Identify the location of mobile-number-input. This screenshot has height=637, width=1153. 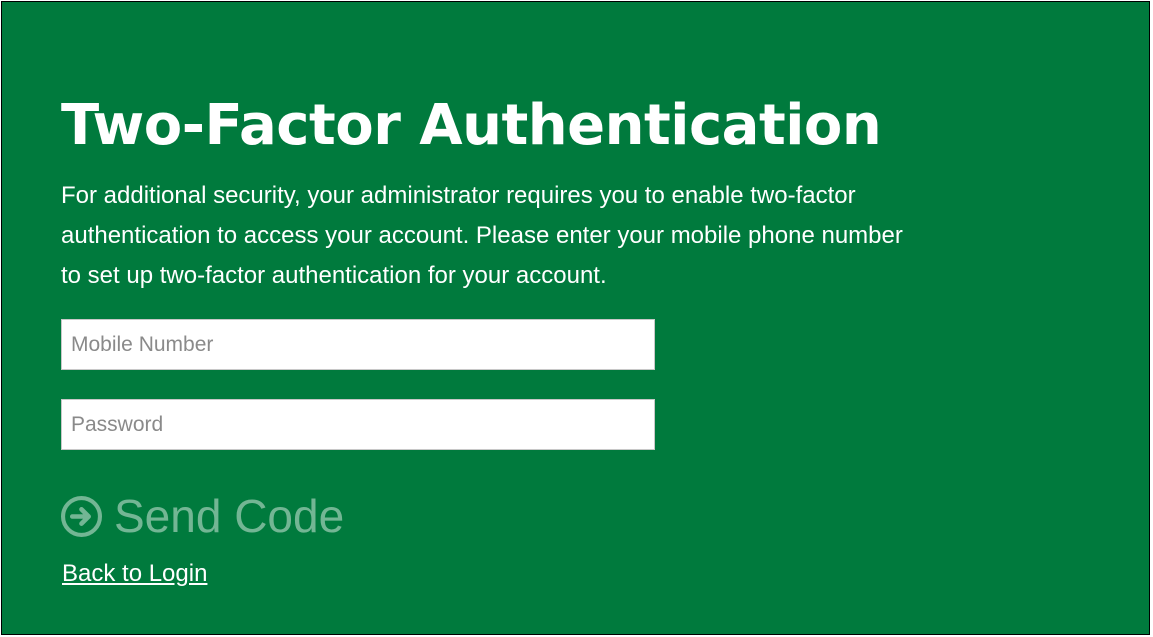
(358, 344).